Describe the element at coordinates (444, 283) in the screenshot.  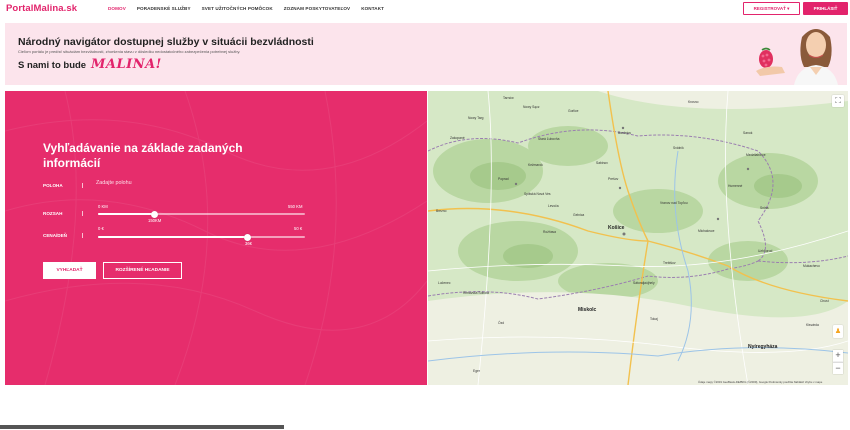
I see `map-city-label: Lučenec` at that location.